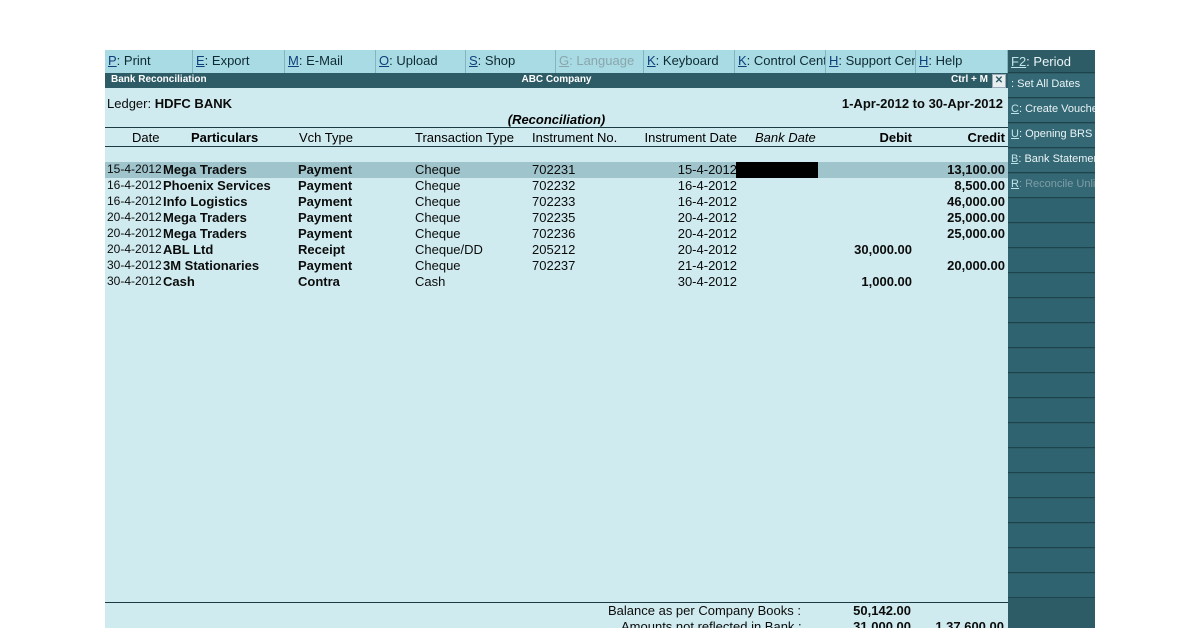 The width and height of the screenshot is (1200, 628). Describe the element at coordinates (785, 137) in the screenshot. I see `col-bank-date: Bank Date` at that location.